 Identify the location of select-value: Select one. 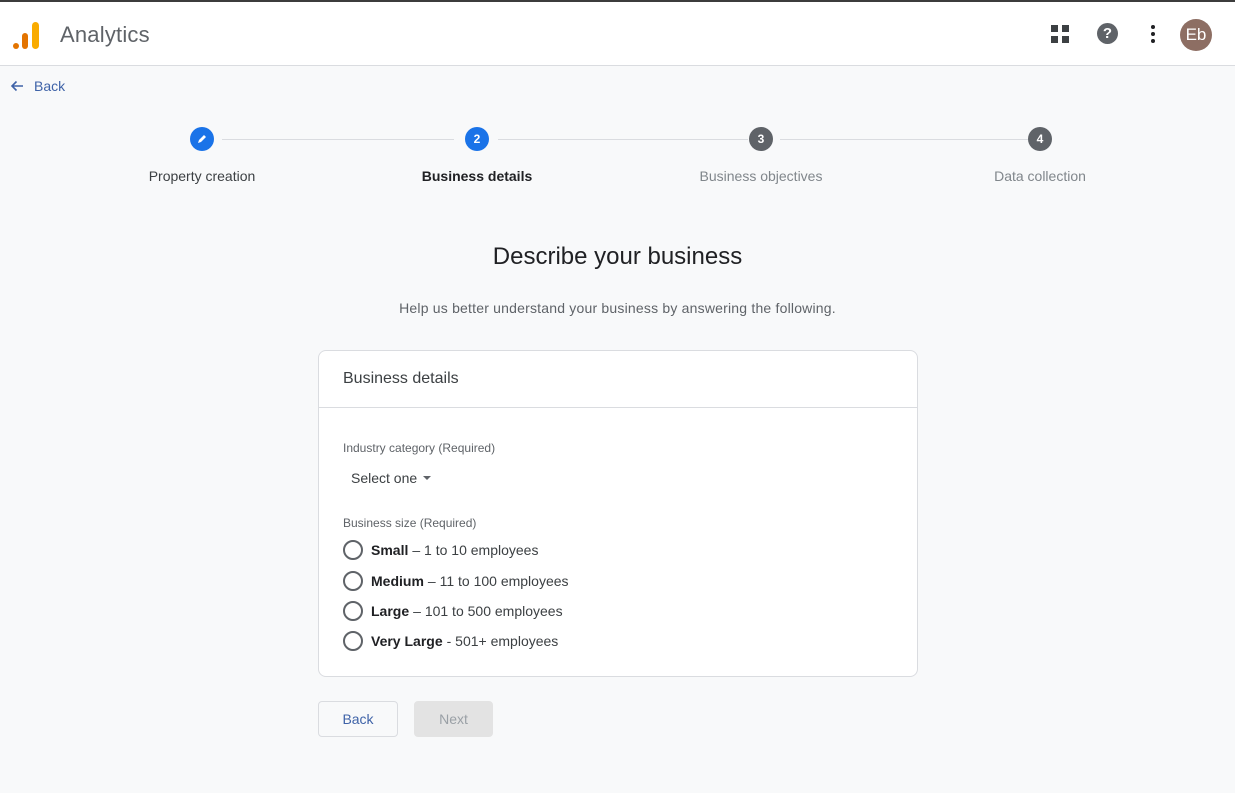
(384, 478).